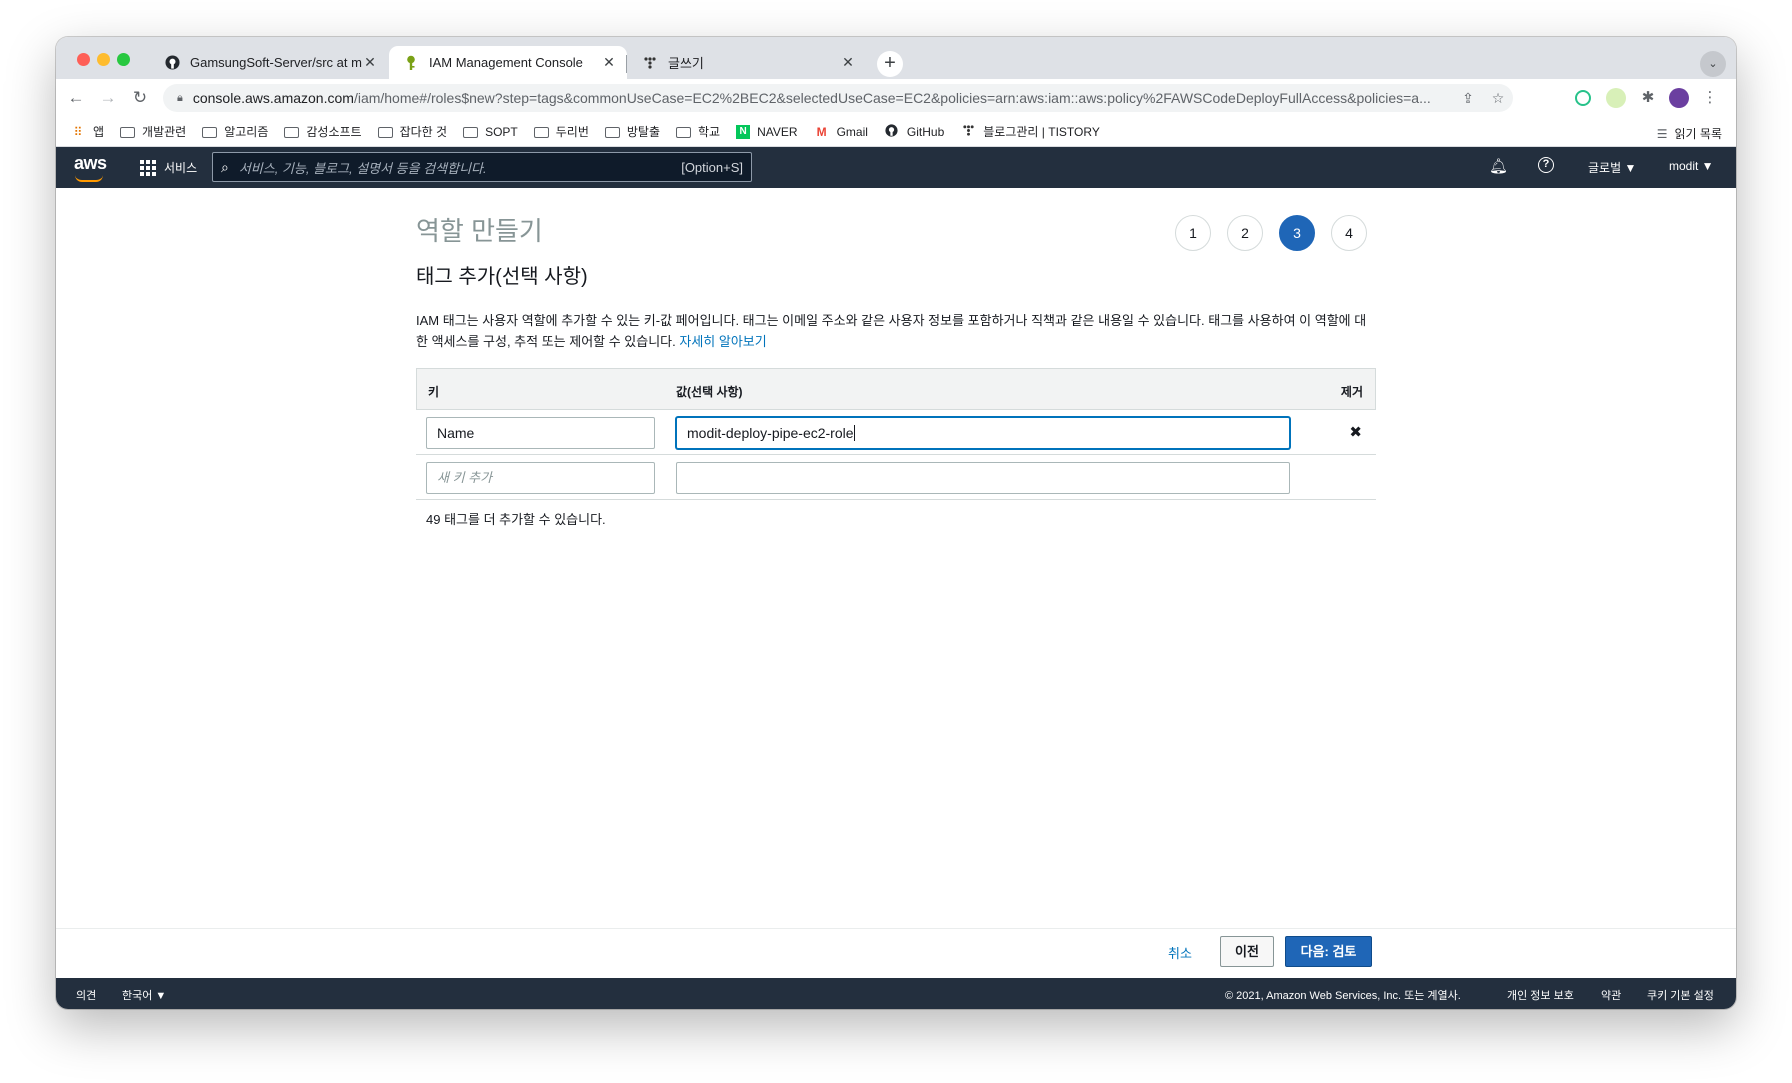  Describe the element at coordinates (1689, 133) in the screenshot. I see `reading-list-button: ☰ 읽기 목록` at that location.